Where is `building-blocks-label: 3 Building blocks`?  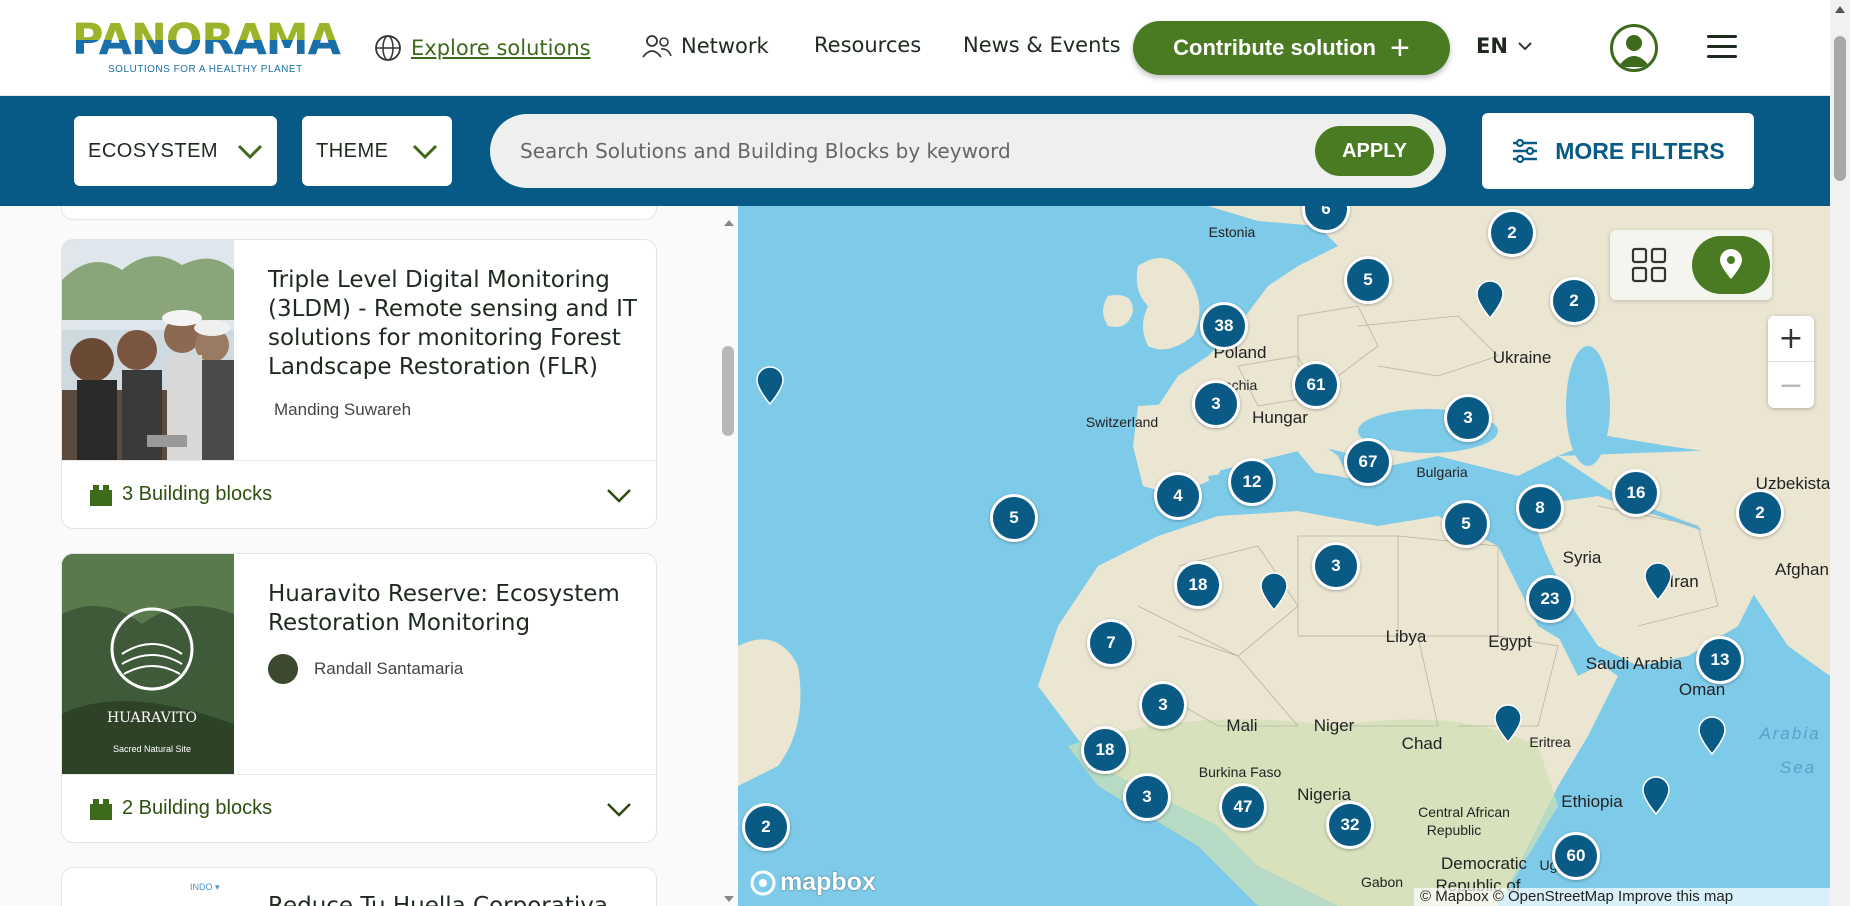 building-blocks-label: 3 Building blocks is located at coordinates (197, 494).